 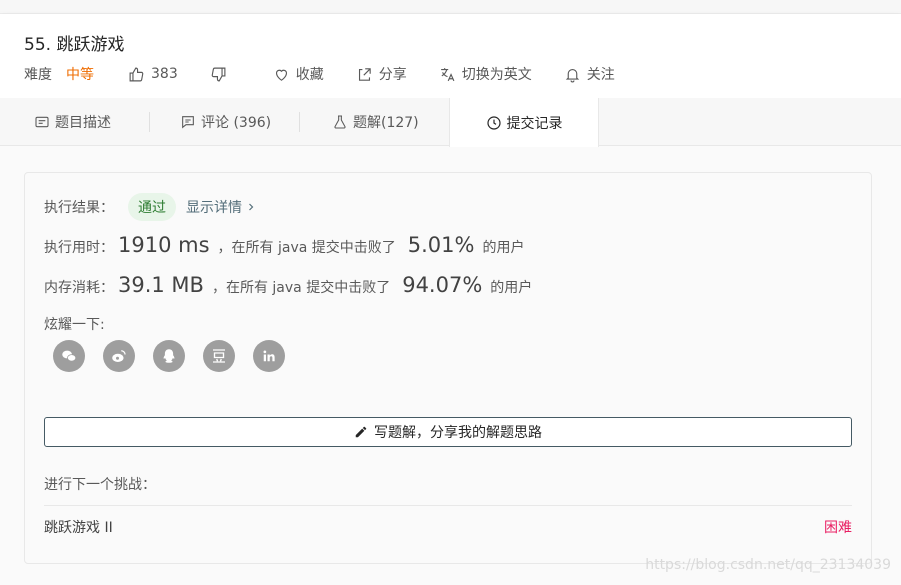 I want to click on watermark: https://blog.csdn.net/qq_23134039, so click(x=768, y=565).